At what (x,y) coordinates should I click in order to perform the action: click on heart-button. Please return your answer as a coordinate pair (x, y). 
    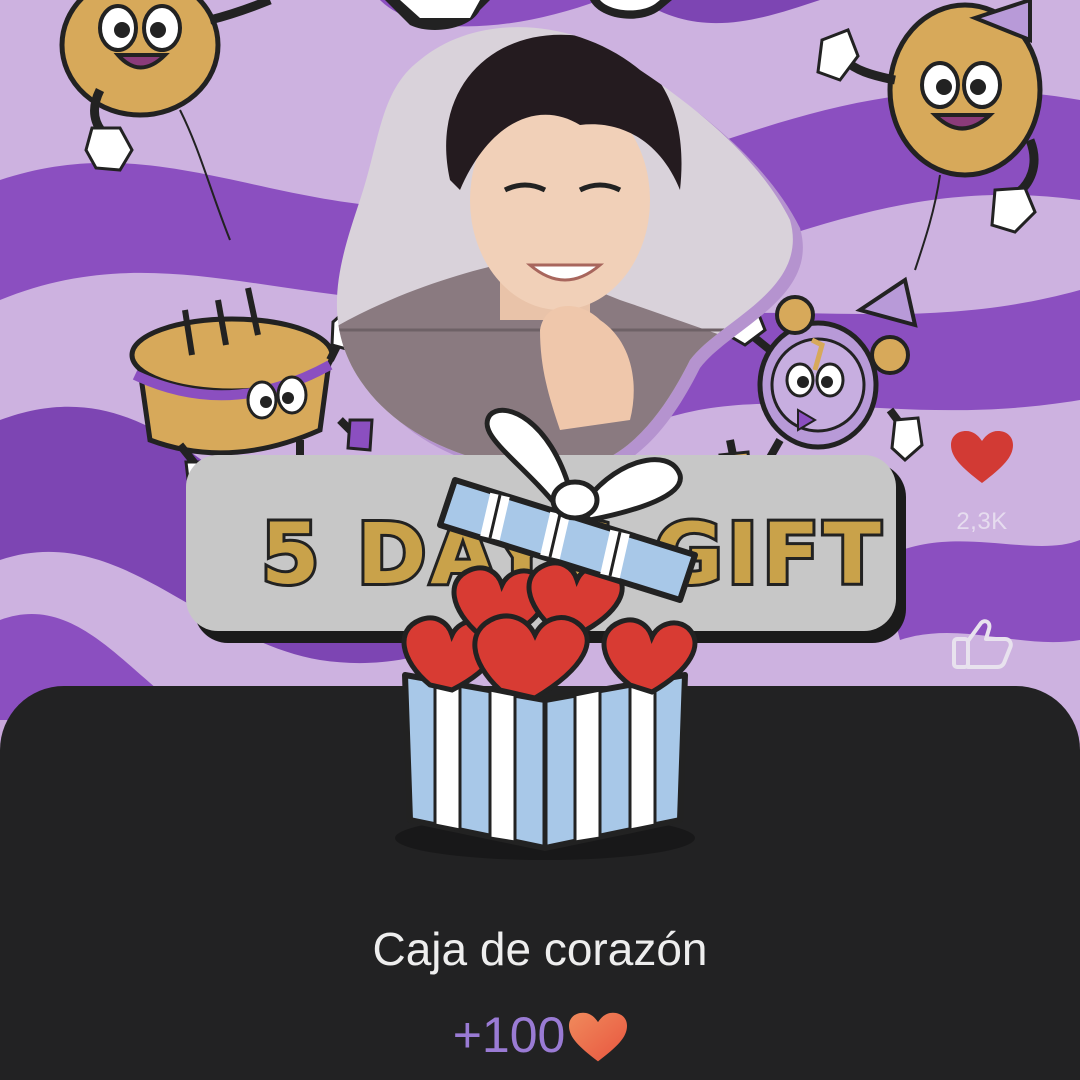
    Looking at the image, I should click on (982, 458).